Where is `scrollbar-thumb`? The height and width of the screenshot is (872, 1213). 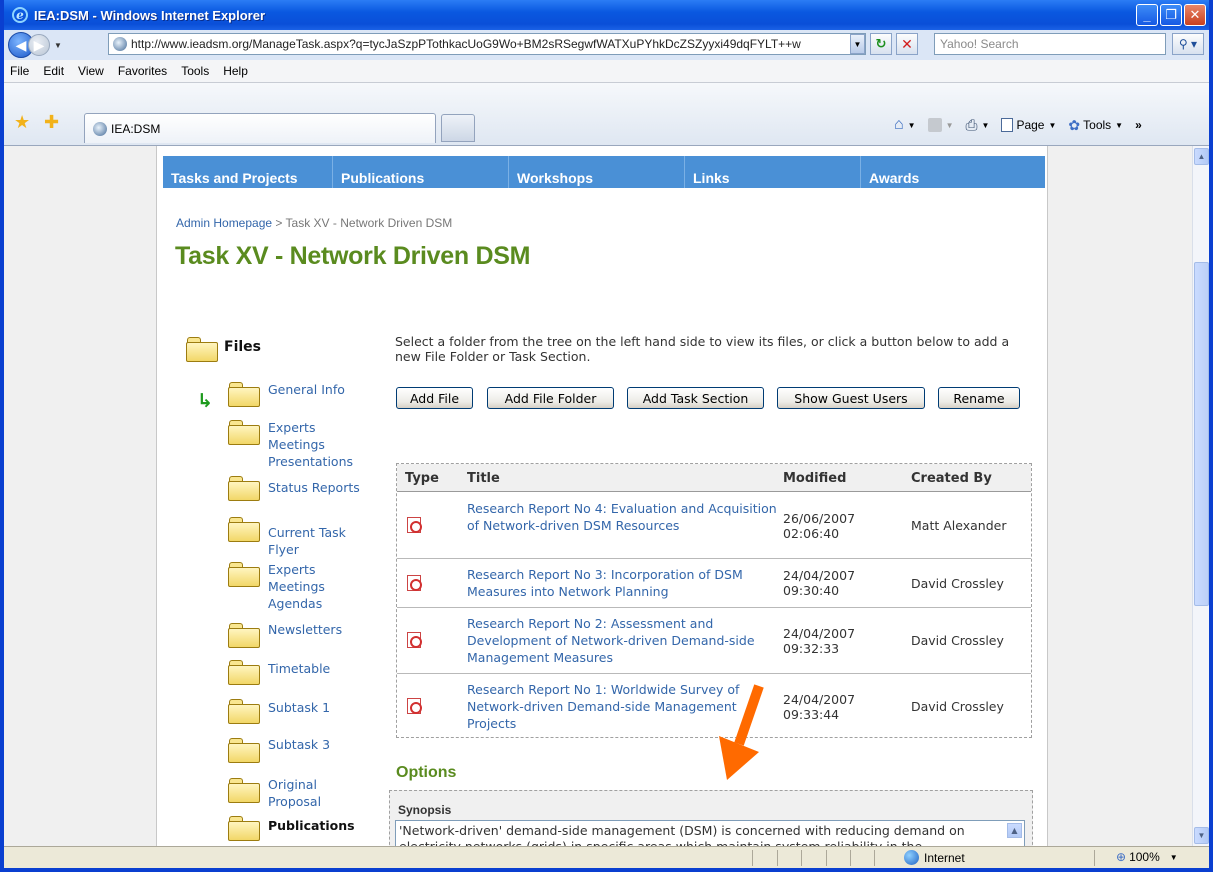
scrollbar-thumb is located at coordinates (1201, 434).